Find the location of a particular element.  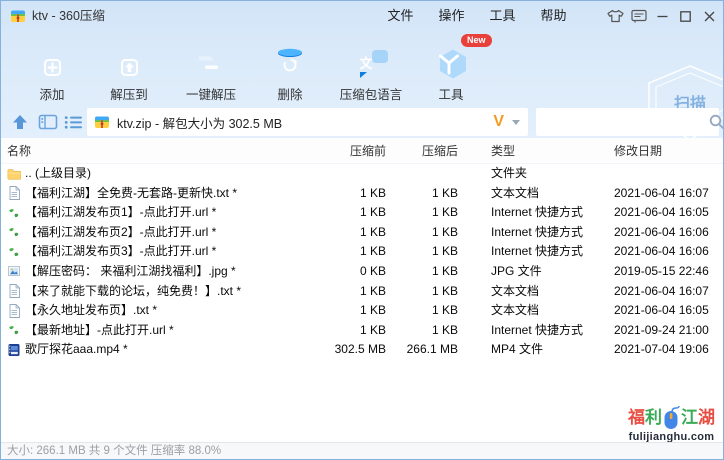

view-list-icon is located at coordinates (73, 122).